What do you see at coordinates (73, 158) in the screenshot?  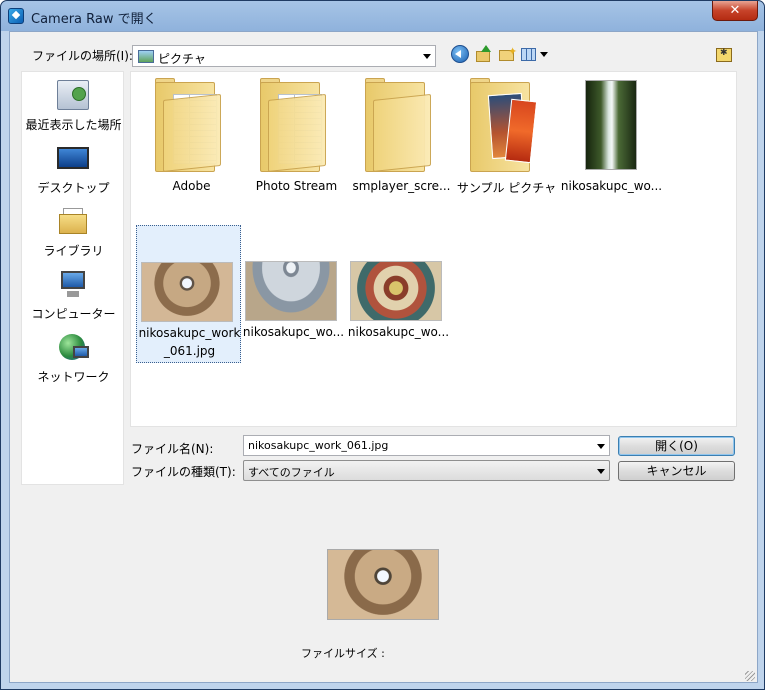 I see `desktop-icon` at bounding box center [73, 158].